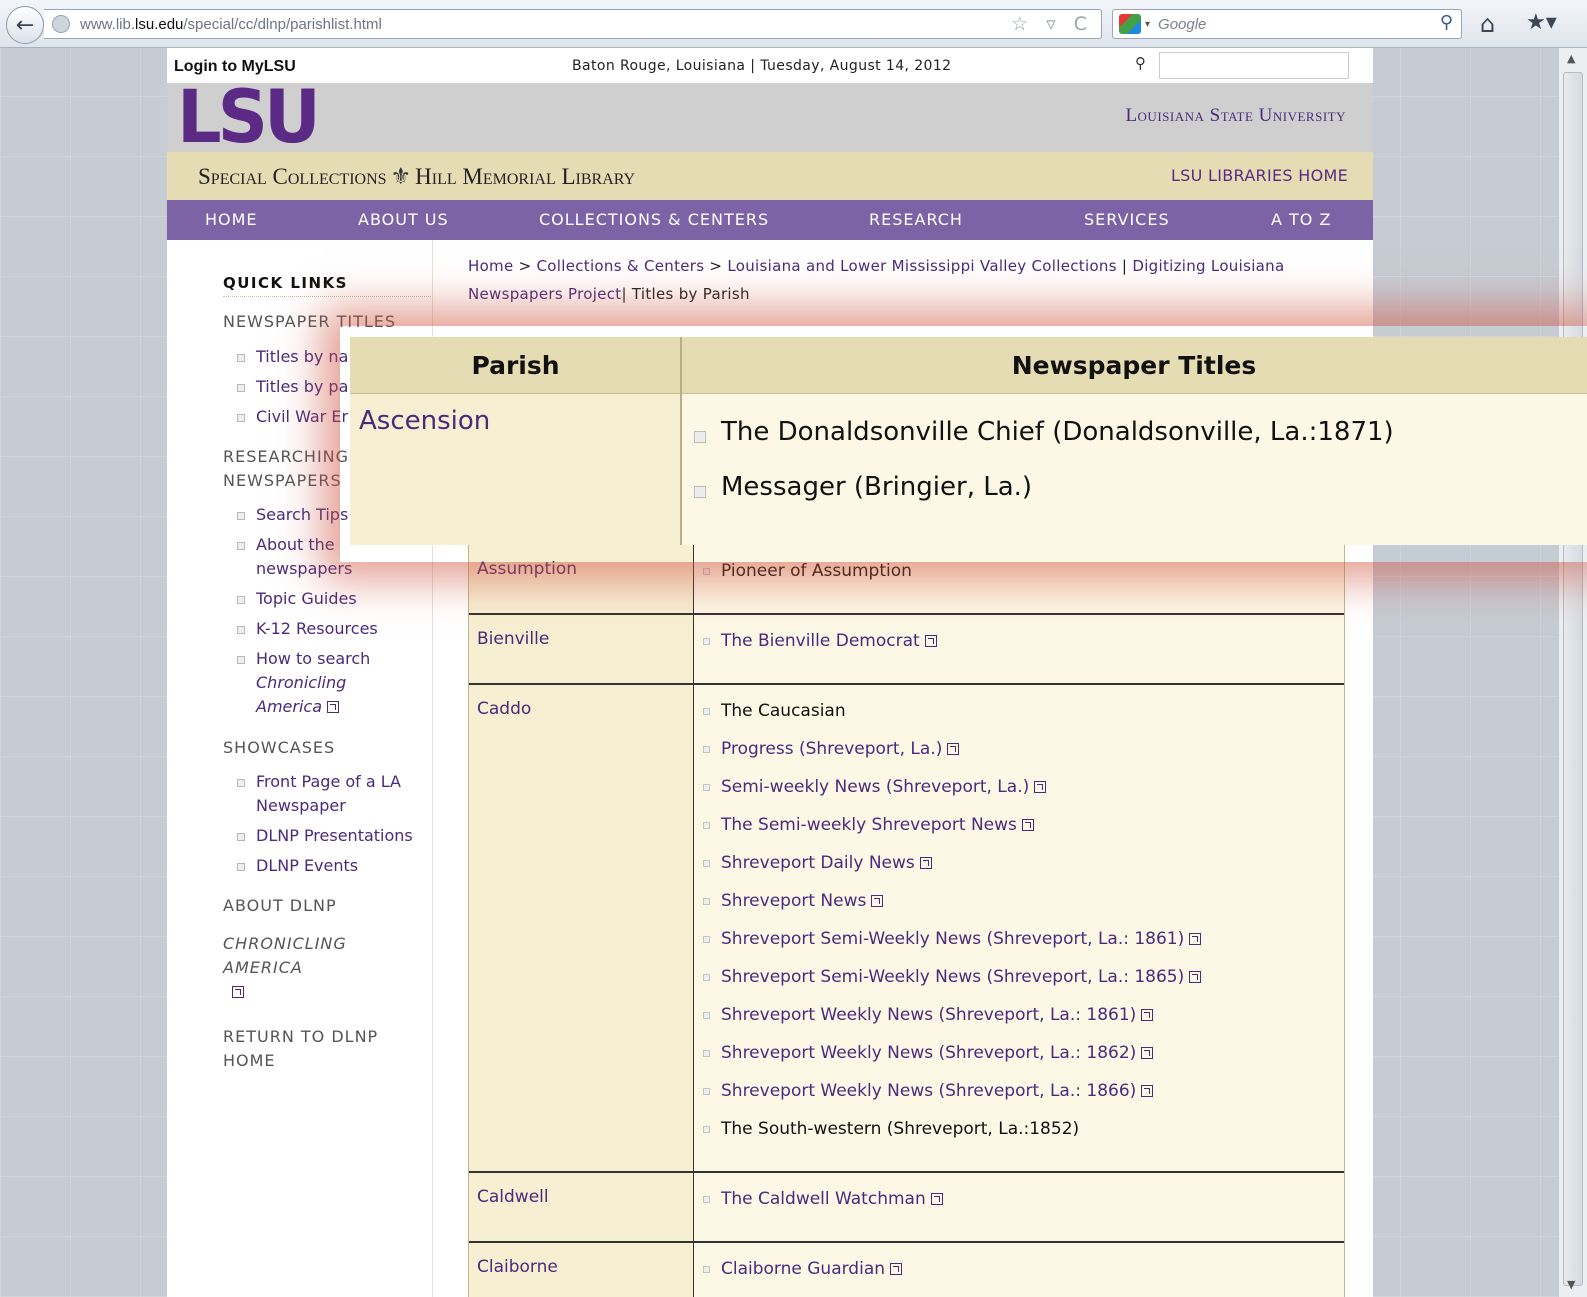  Describe the element at coordinates (279, 748) in the screenshot. I see `section-showcases: SHOWCASES` at that location.